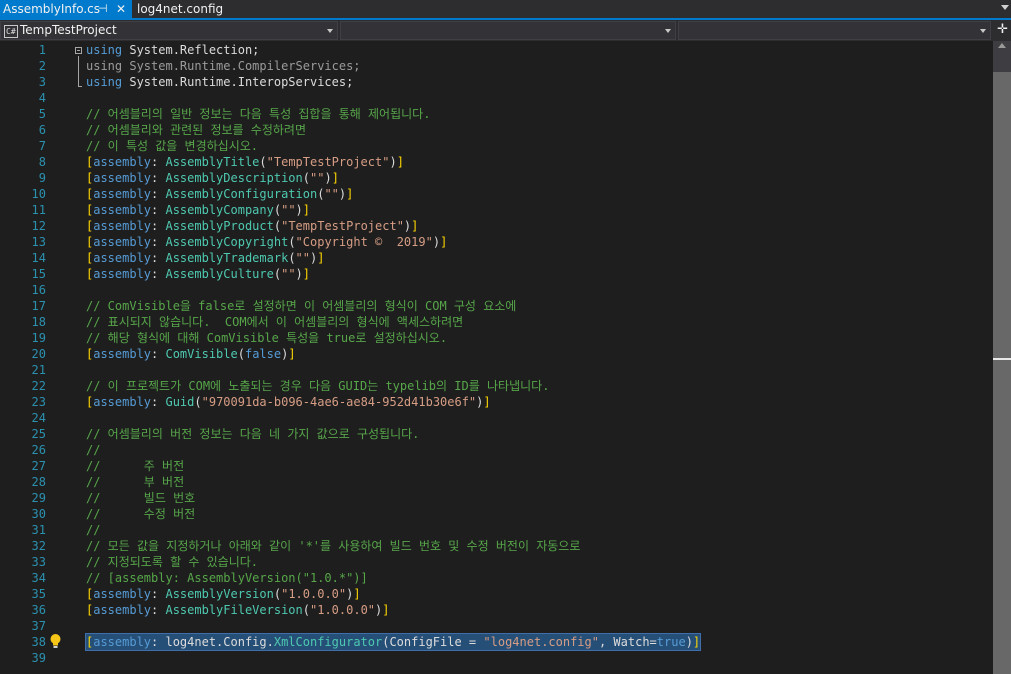 The width and height of the screenshot is (1011, 674). Describe the element at coordinates (328, 642) in the screenshot. I see `code-token: XmlConfigurator` at that location.